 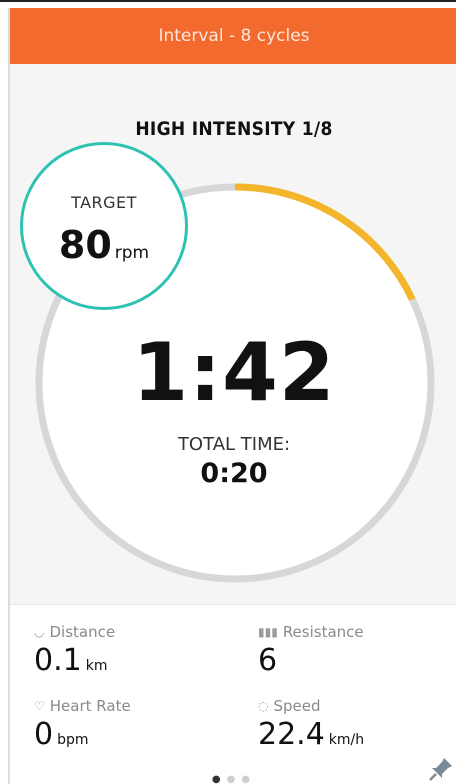 I want to click on target-unit: rpm, so click(x=132, y=253).